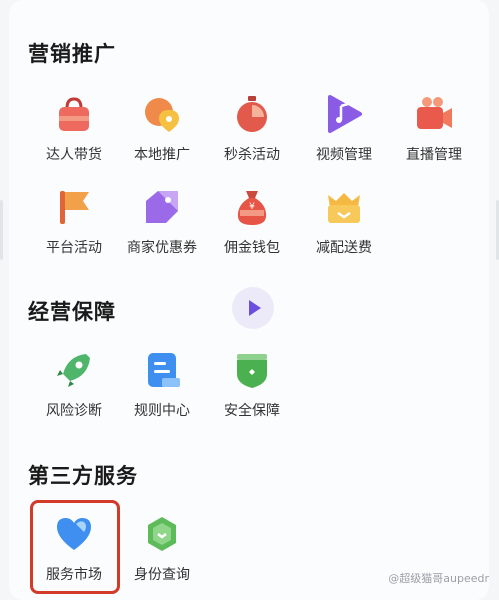 Image resolution: width=499 pixels, height=600 pixels. I want to click on shield-icon, so click(252, 371).